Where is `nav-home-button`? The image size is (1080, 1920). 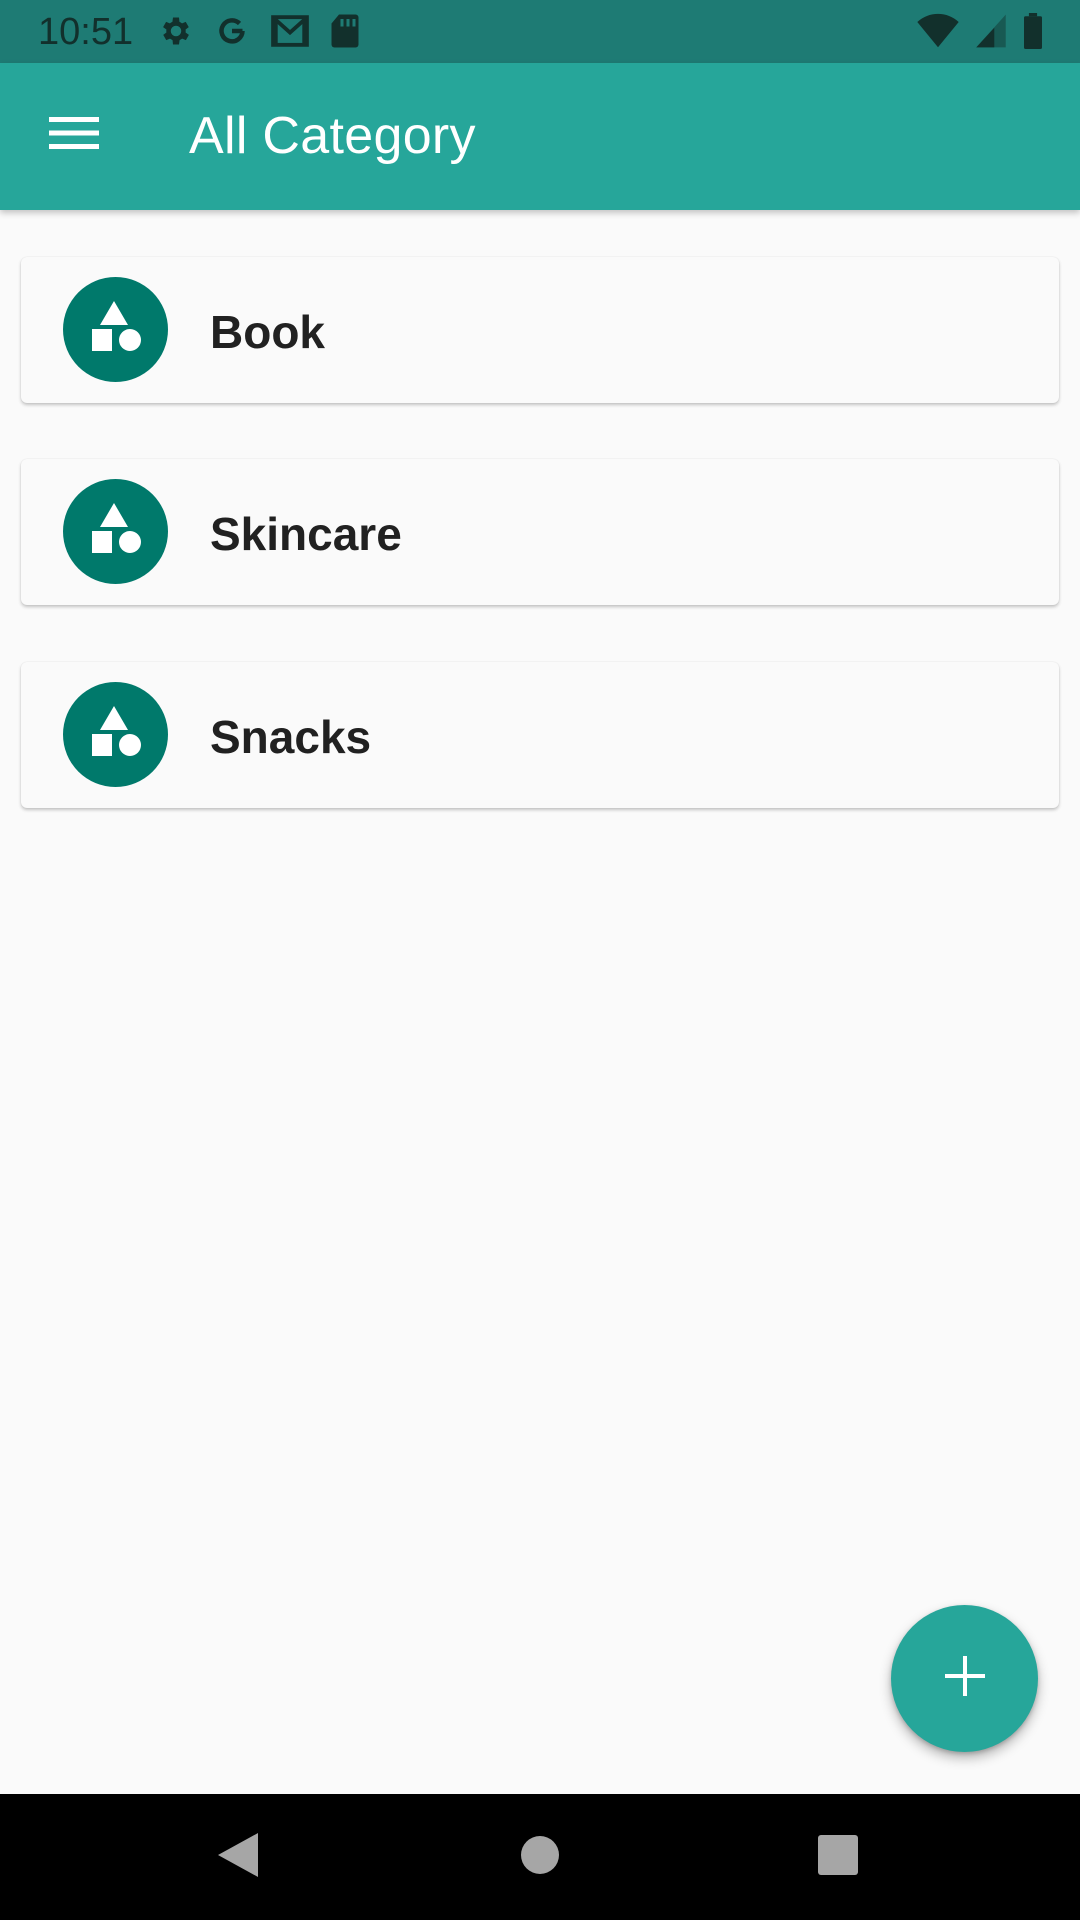 nav-home-button is located at coordinates (540, 1857).